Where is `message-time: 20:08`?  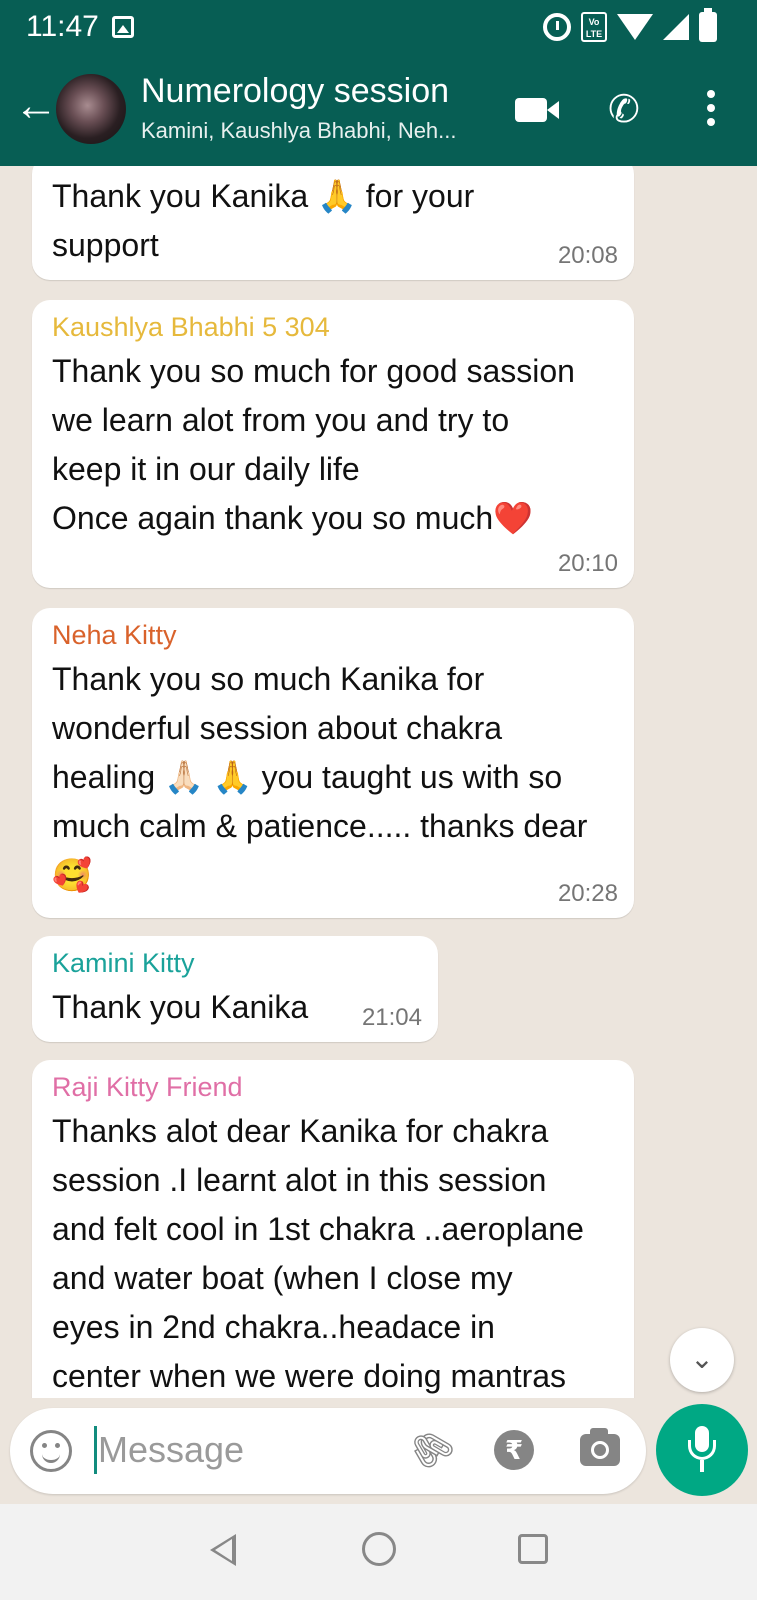
message-time: 20:08 is located at coordinates (587, 255).